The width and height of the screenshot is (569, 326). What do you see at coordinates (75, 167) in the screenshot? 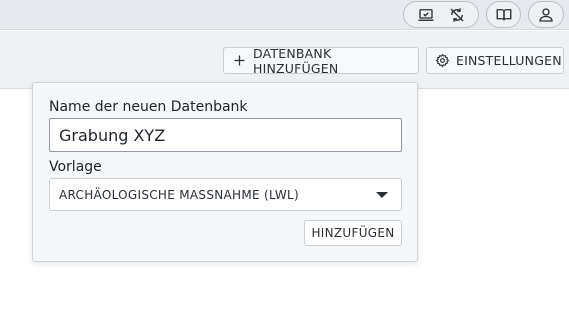
I see `template-label: Vorlage` at bounding box center [75, 167].